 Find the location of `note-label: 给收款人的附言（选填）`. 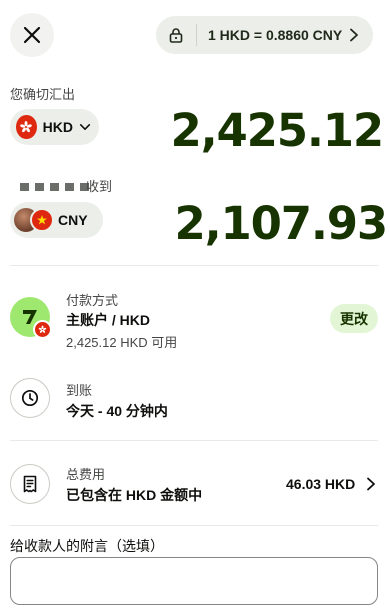

note-label: 给收款人的附言（选填） is located at coordinates (87, 546).